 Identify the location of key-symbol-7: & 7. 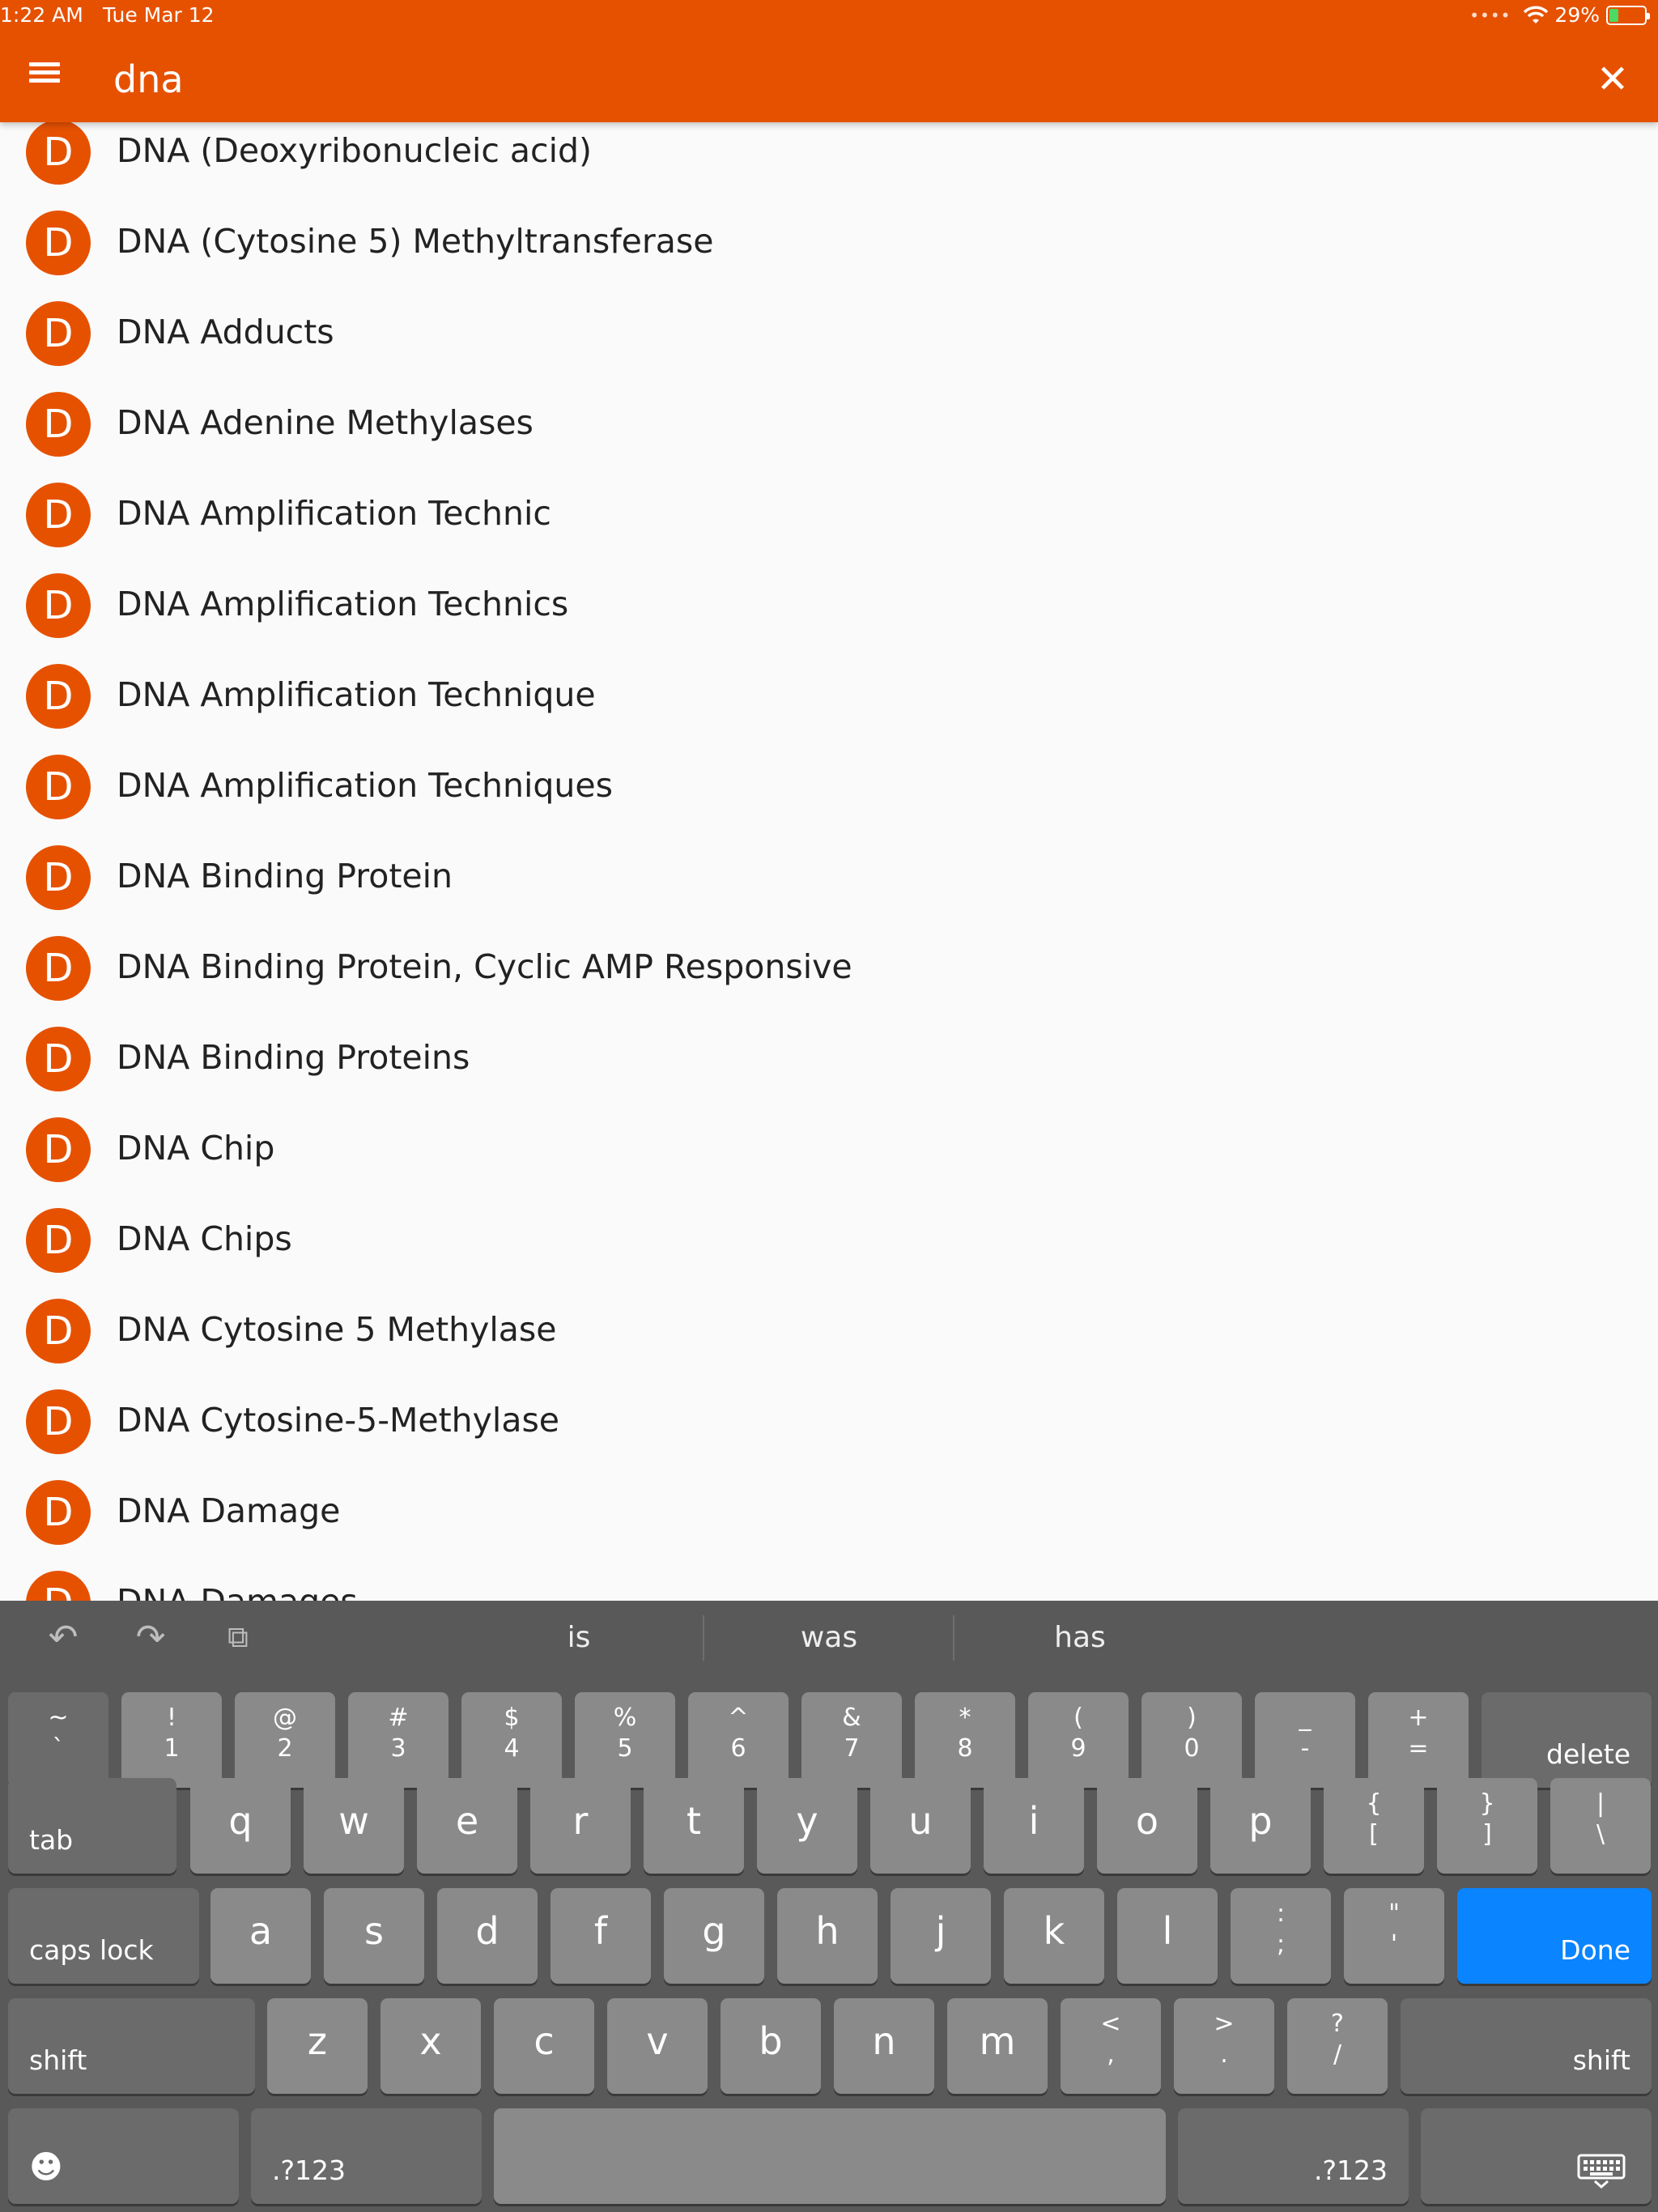
(851, 1740).